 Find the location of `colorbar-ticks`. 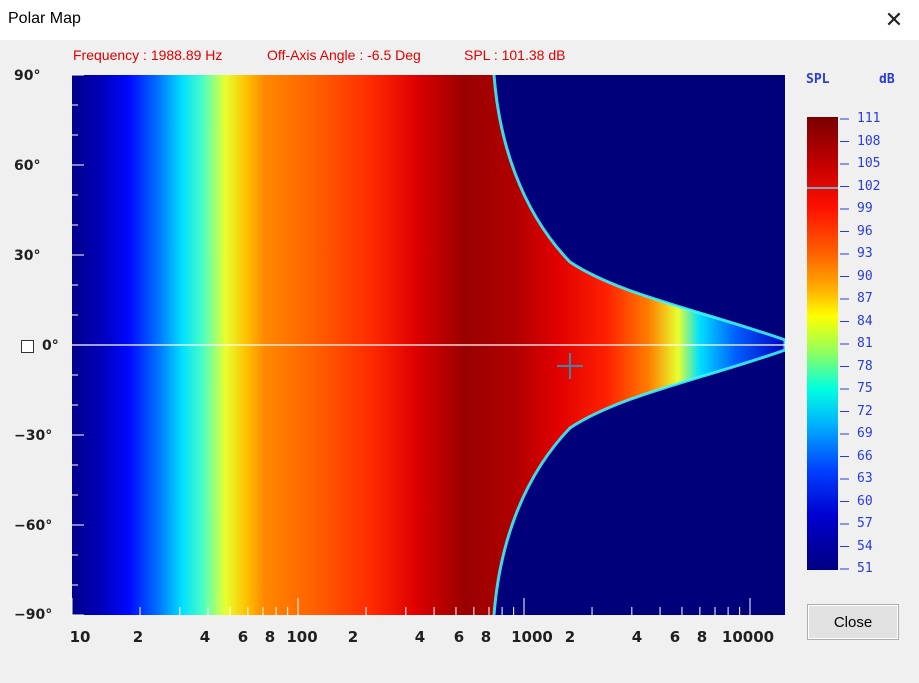

colorbar-ticks is located at coordinates (844, 344).